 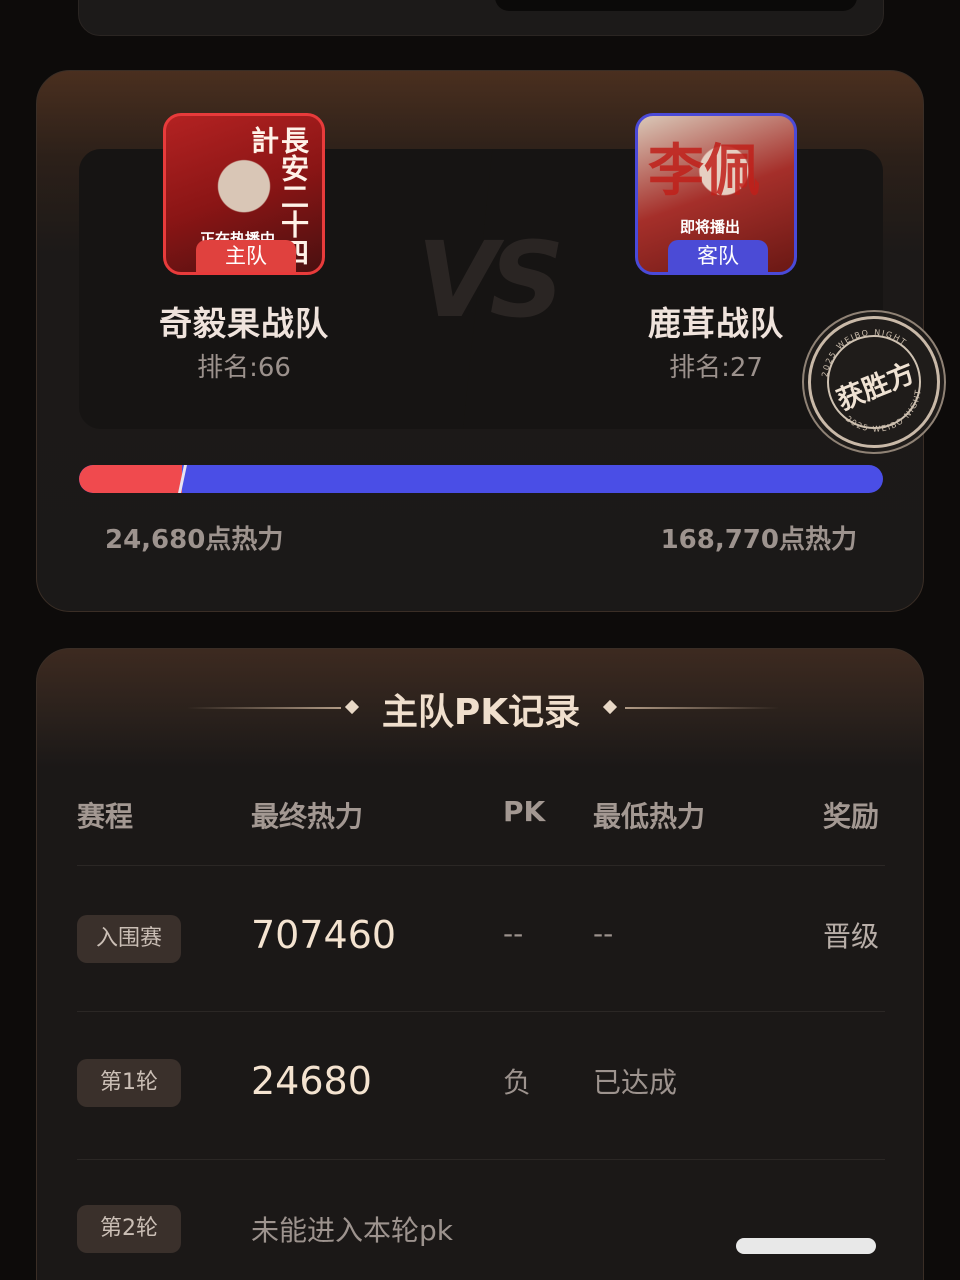 I want to click on header-reward: 奖励, so click(x=851, y=816).